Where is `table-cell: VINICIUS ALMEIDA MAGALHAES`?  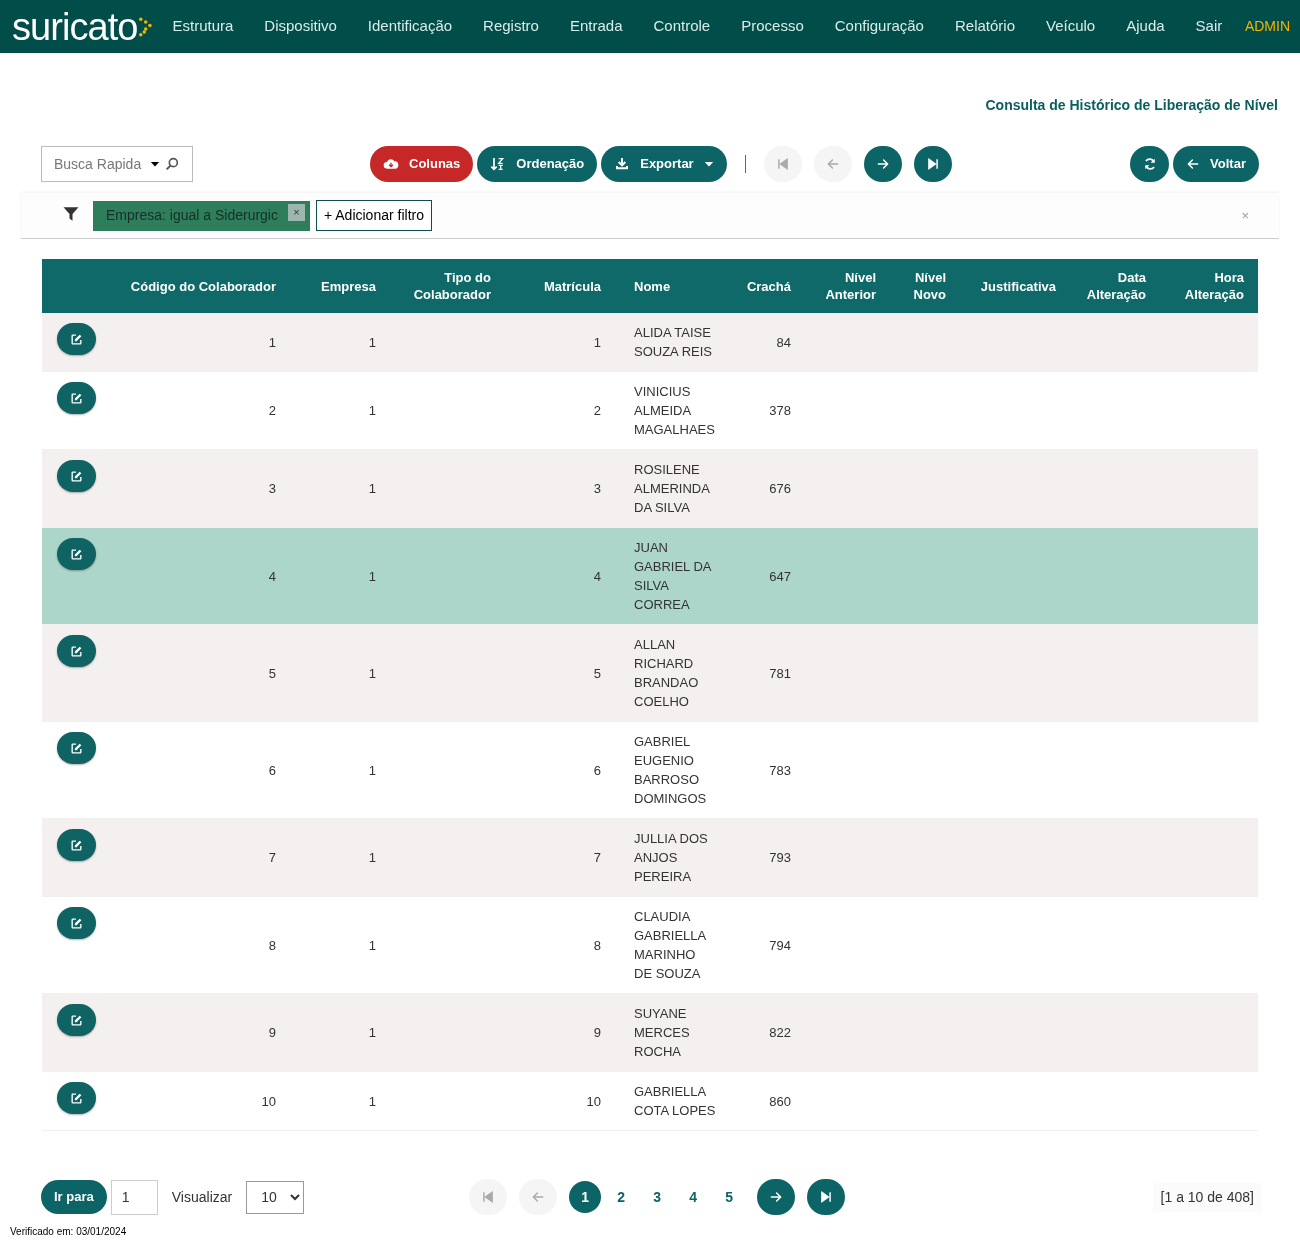 table-cell: VINICIUS ALMEIDA MAGALHAES is located at coordinates (674, 410).